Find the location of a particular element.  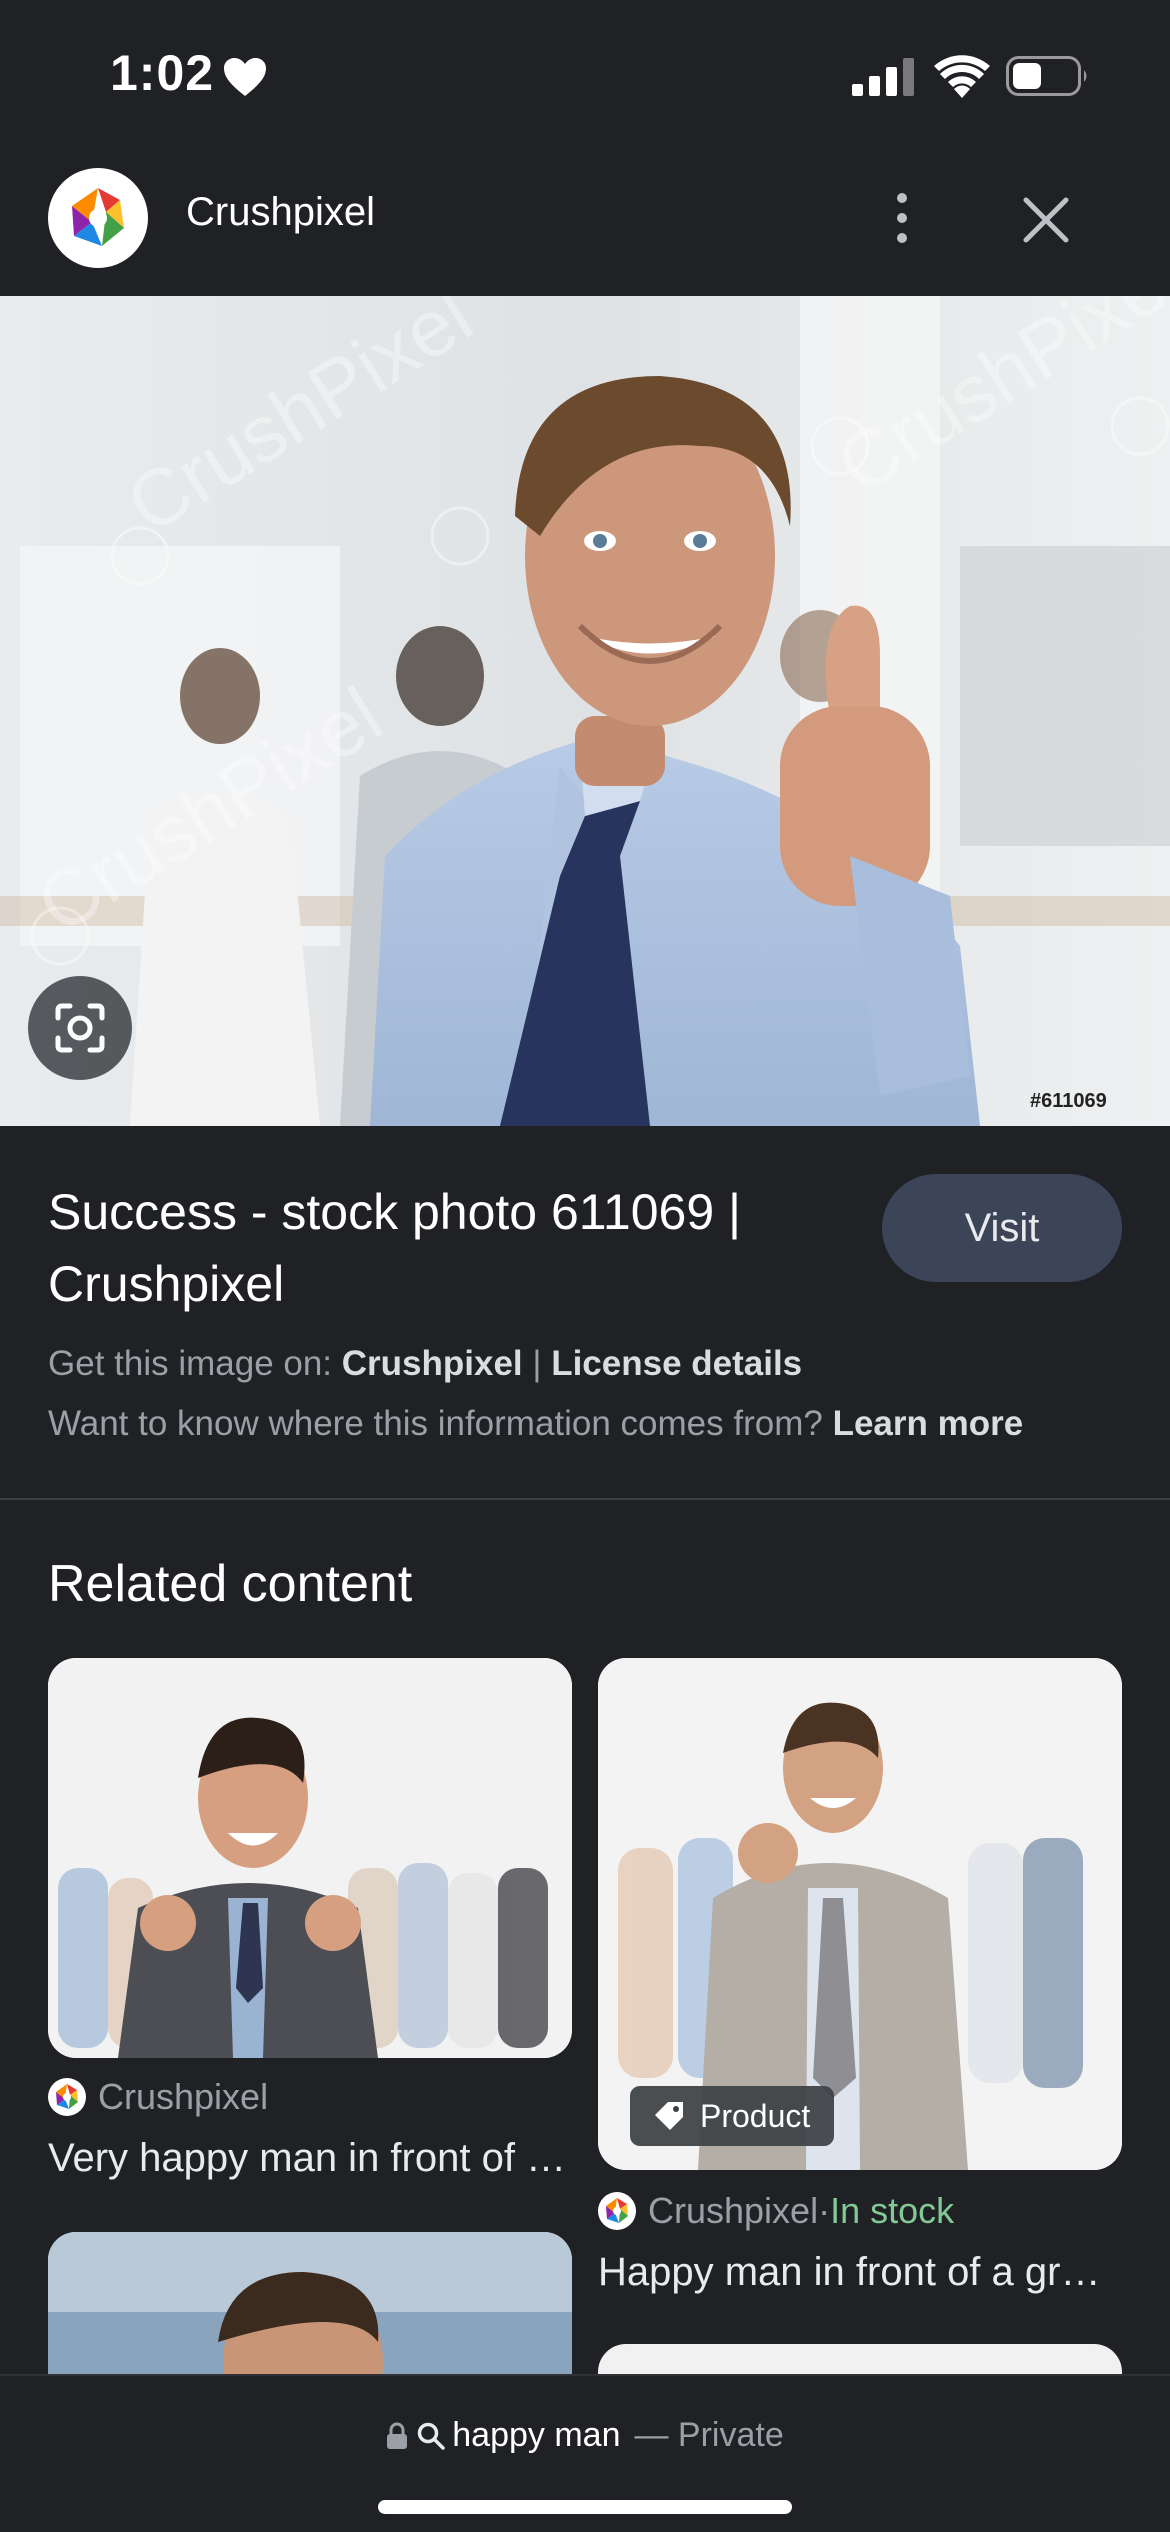

source-link: Crushpixel is located at coordinates (432, 1363).